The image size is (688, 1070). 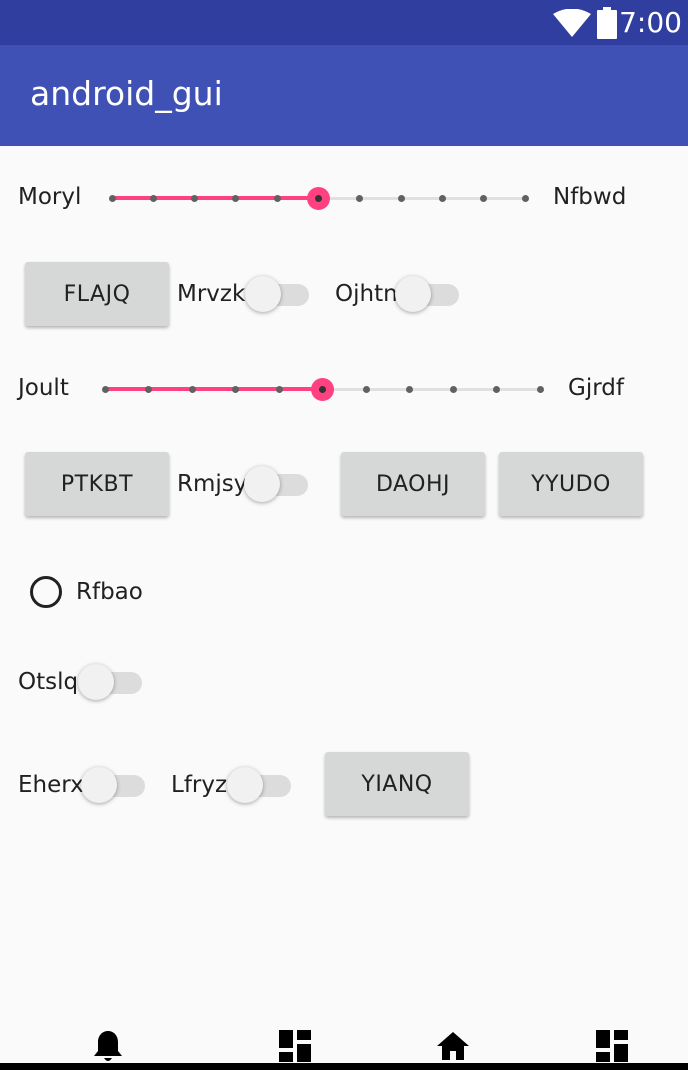 I want to click on status-time: 7:00, so click(x=650, y=22).